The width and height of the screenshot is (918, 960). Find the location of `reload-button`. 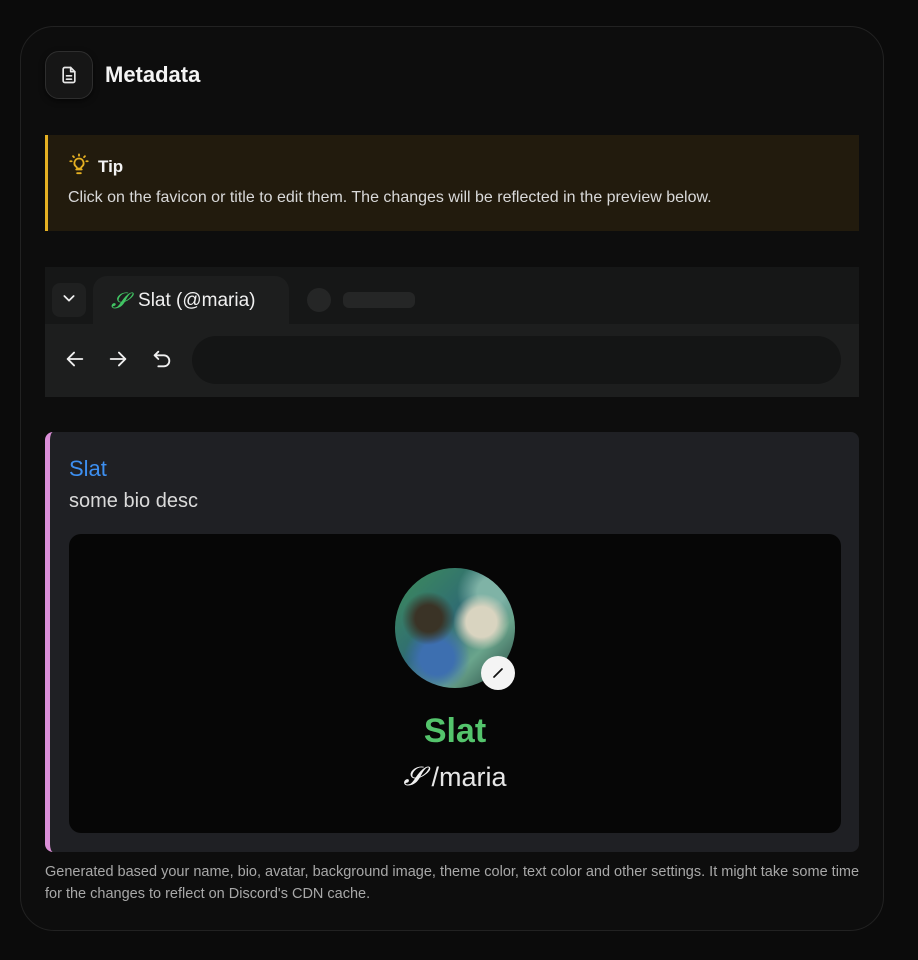

reload-button is located at coordinates (162, 361).